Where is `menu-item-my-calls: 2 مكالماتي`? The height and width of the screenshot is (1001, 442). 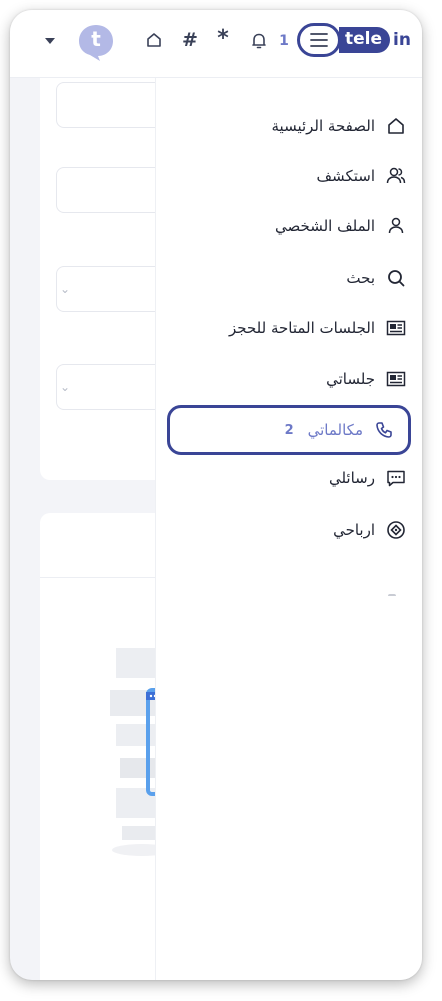
menu-item-my-calls: 2 مكالماتي is located at coordinates (289, 430).